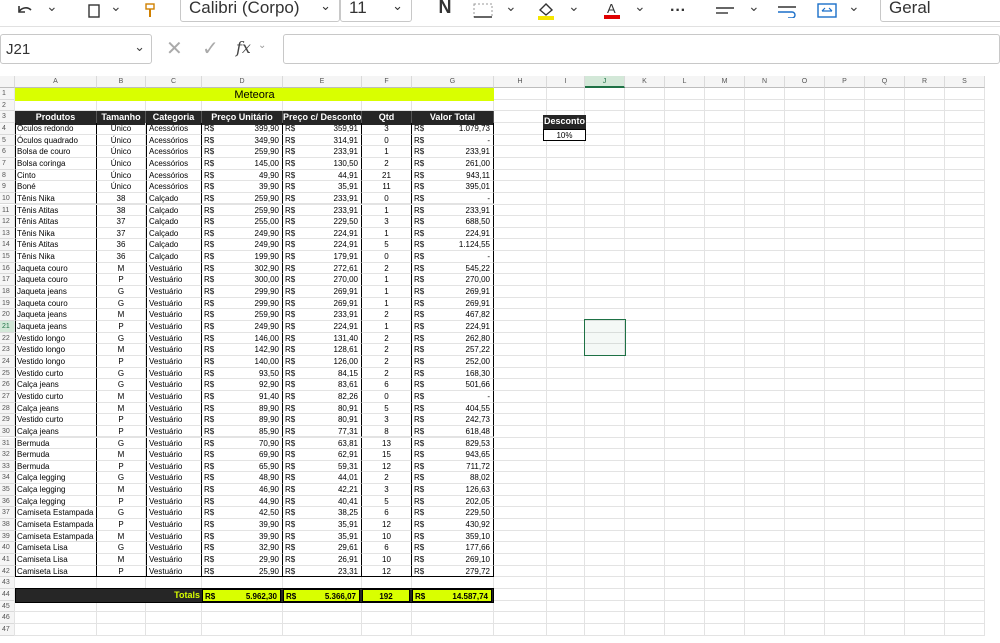 The width and height of the screenshot is (1000, 643). What do you see at coordinates (121, 128) in the screenshot?
I see `size-cell: Único` at bounding box center [121, 128].